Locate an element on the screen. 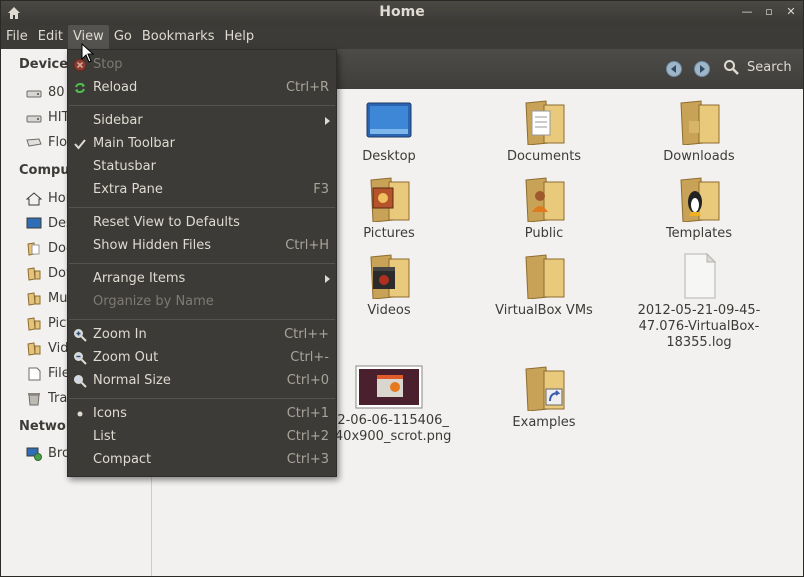 This screenshot has height=577, width=804. file-item-desktop: Desktop is located at coordinates (389, 132).